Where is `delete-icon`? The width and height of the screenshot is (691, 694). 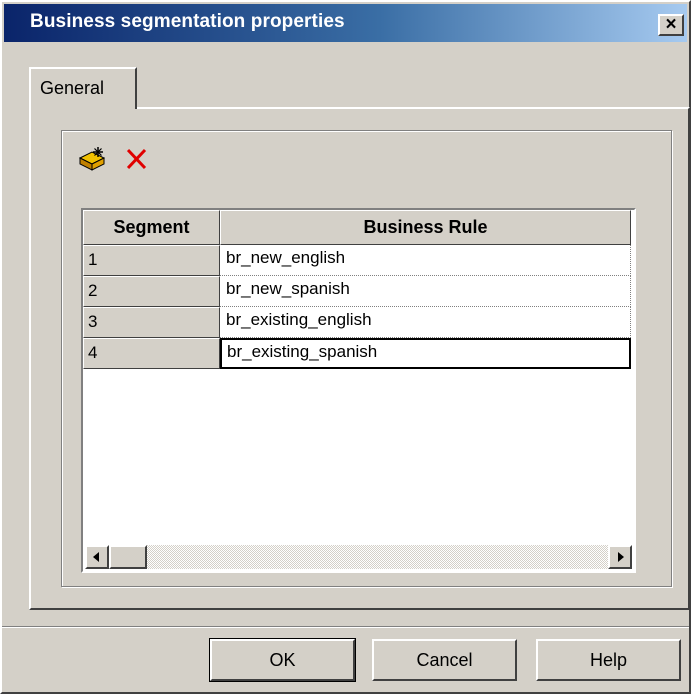 delete-icon is located at coordinates (136, 159).